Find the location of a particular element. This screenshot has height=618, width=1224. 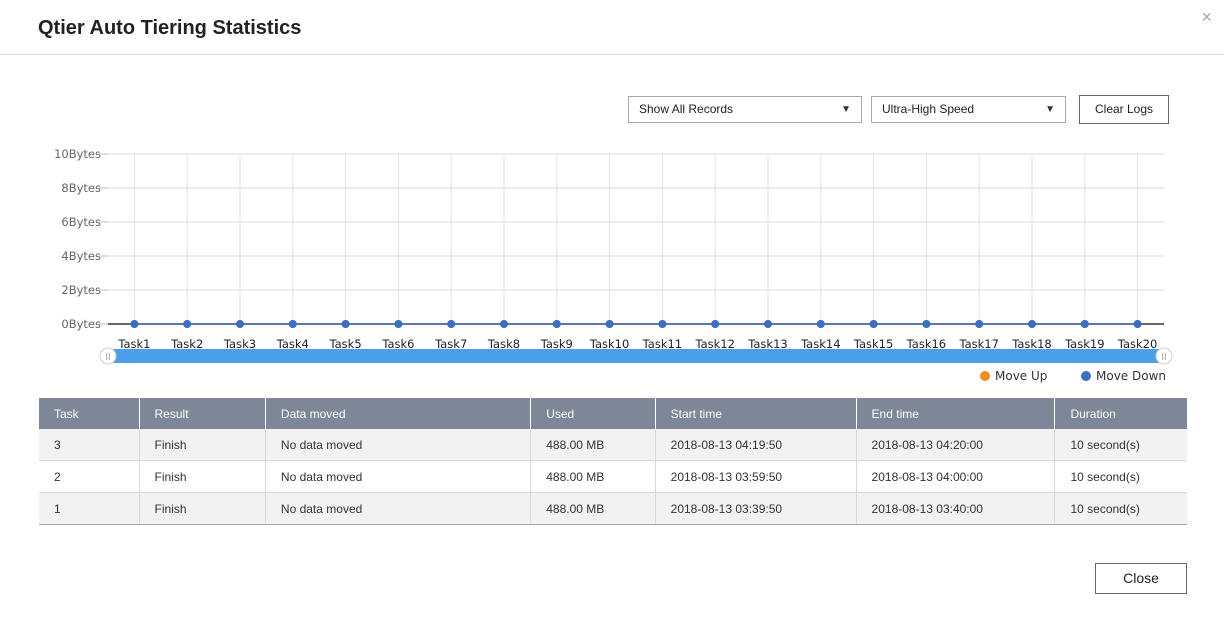

x-tick-label: Task12 is located at coordinates (714, 344).